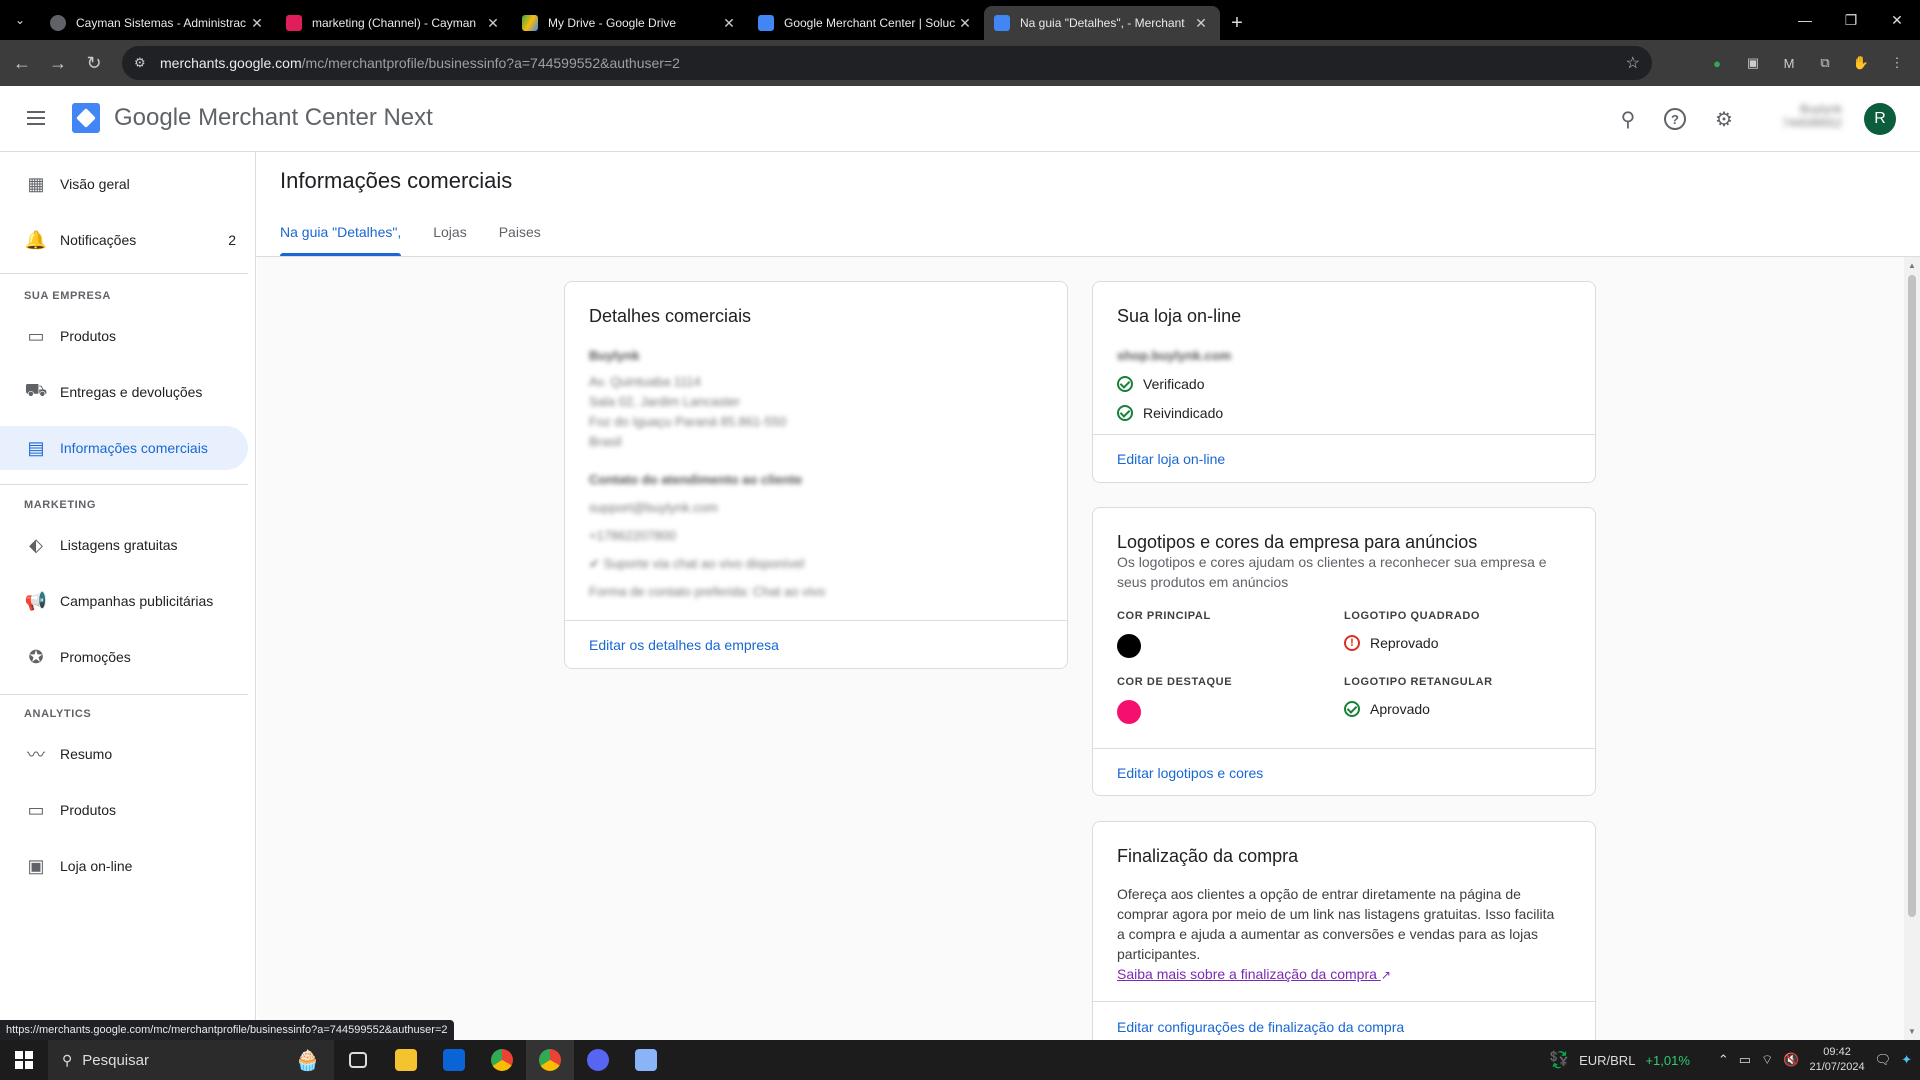 The width and height of the screenshot is (1920, 1080). Describe the element at coordinates (1912, 1031) in the screenshot. I see `scroll-down-icon: ▼` at that location.